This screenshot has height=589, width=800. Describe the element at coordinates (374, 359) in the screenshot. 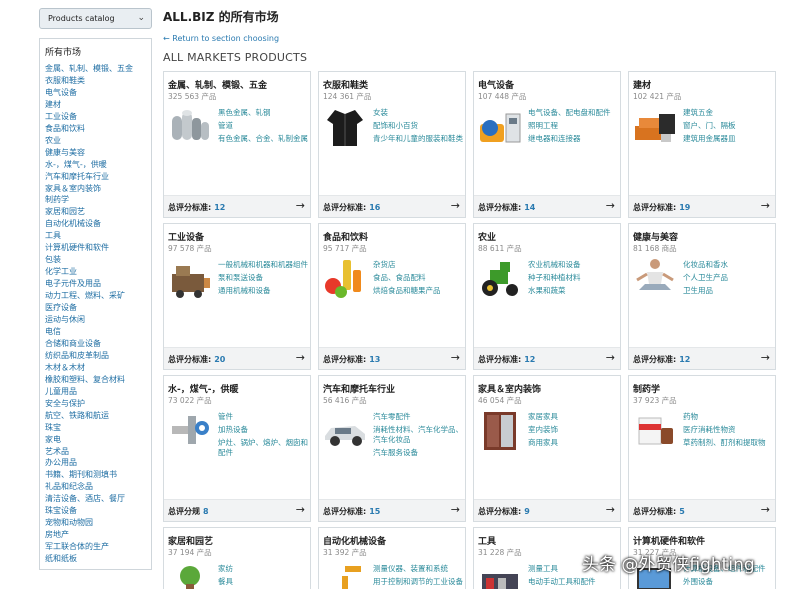

I see `card-standard-value: 13` at that location.